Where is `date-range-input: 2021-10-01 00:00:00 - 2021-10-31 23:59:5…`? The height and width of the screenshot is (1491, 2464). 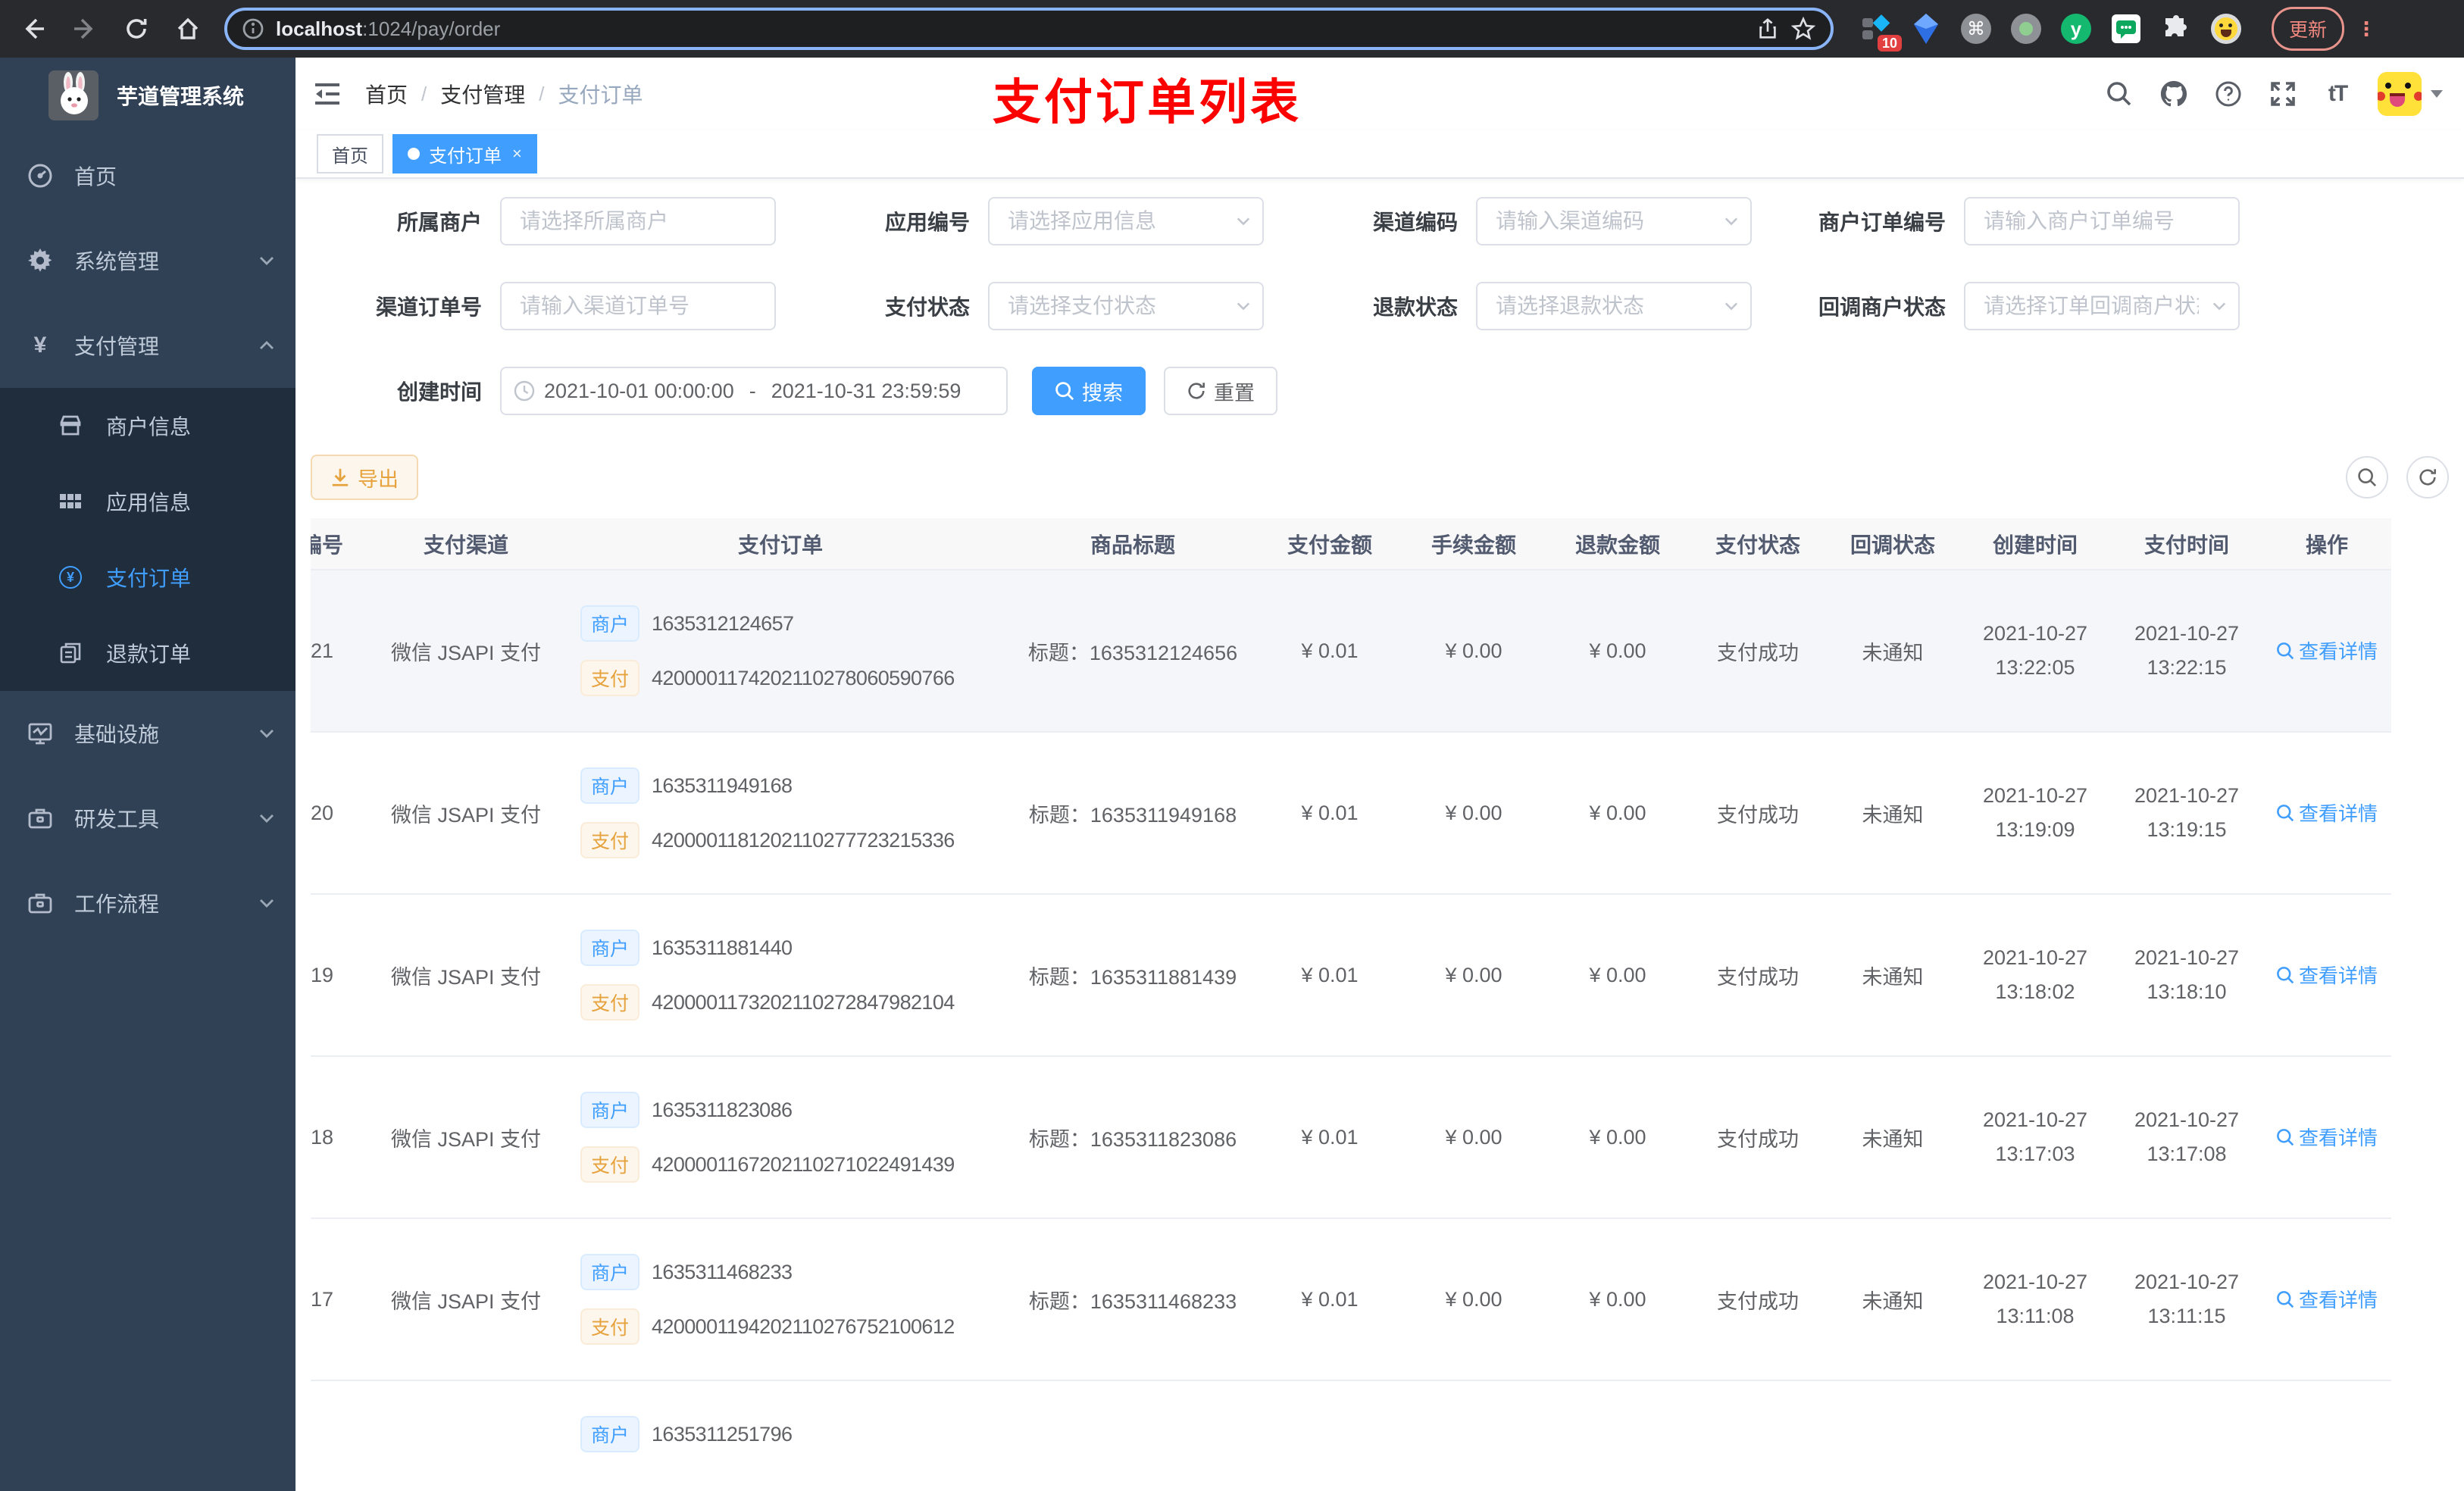
date-range-input: 2021-10-01 00:00:00 - 2021-10-31 23:59:5… is located at coordinates (754, 391).